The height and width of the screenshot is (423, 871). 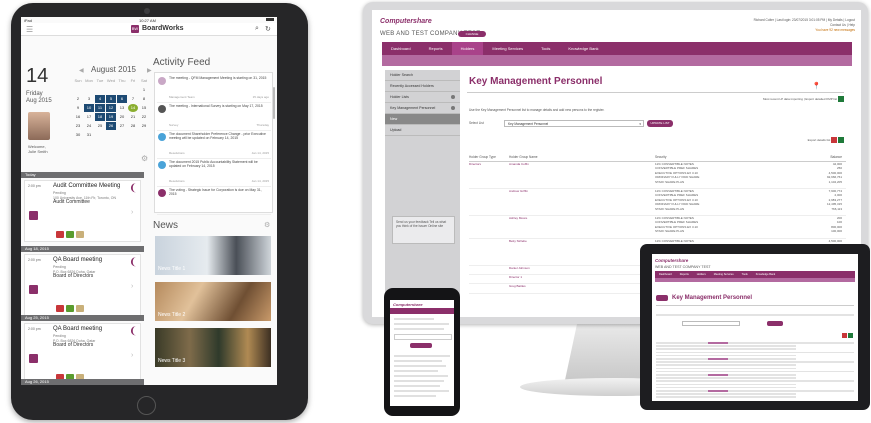 I want to click on phone-nav-bar, so click(x=422, y=311).